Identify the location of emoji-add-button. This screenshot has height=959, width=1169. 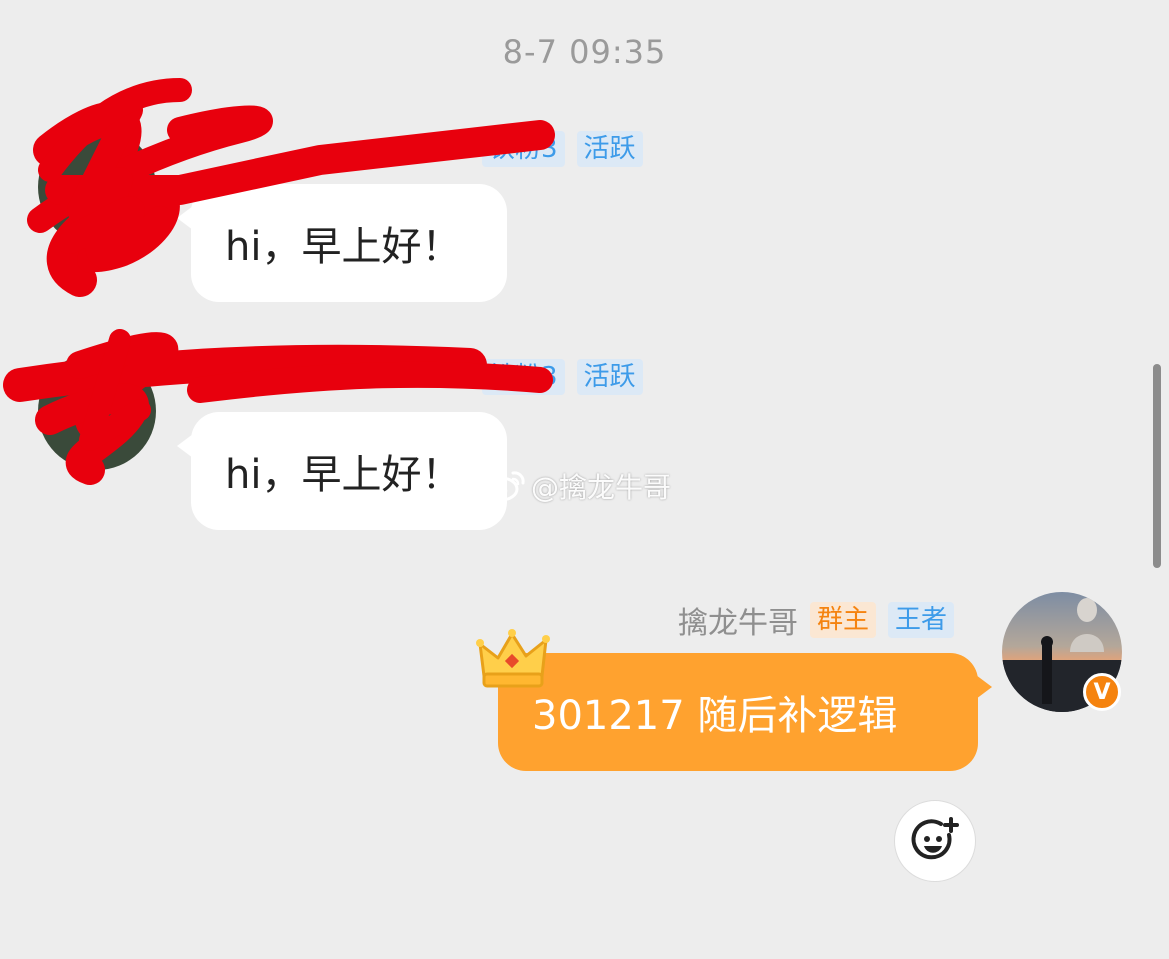
(935, 841).